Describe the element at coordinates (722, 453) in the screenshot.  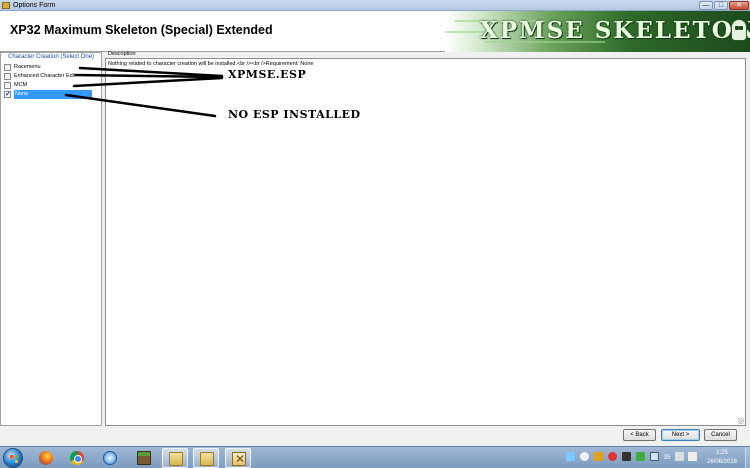
I see `clock-time: 1:25` at that location.